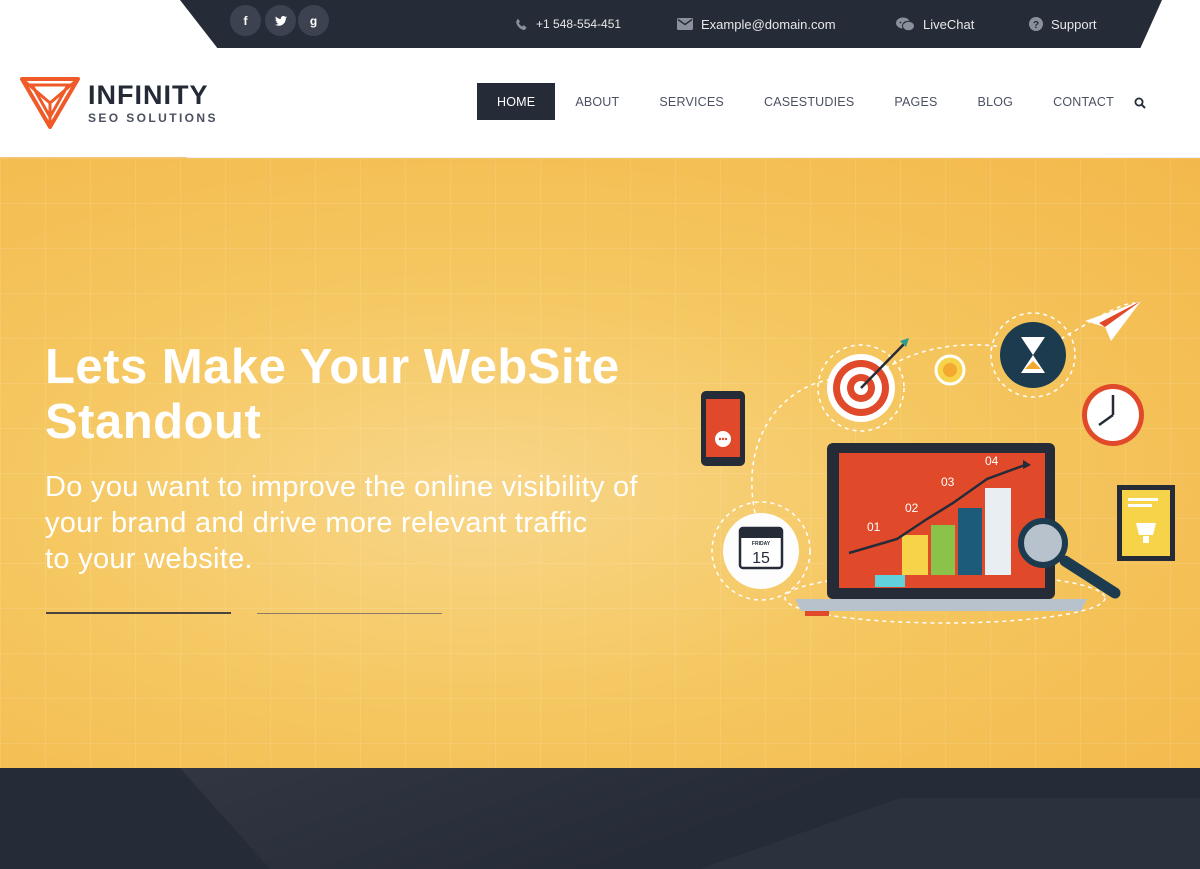 The height and width of the screenshot is (869, 1200). What do you see at coordinates (938, 462) in the screenshot?
I see `seo-illustration: FRIDAY 15 01 02 03 04` at bounding box center [938, 462].